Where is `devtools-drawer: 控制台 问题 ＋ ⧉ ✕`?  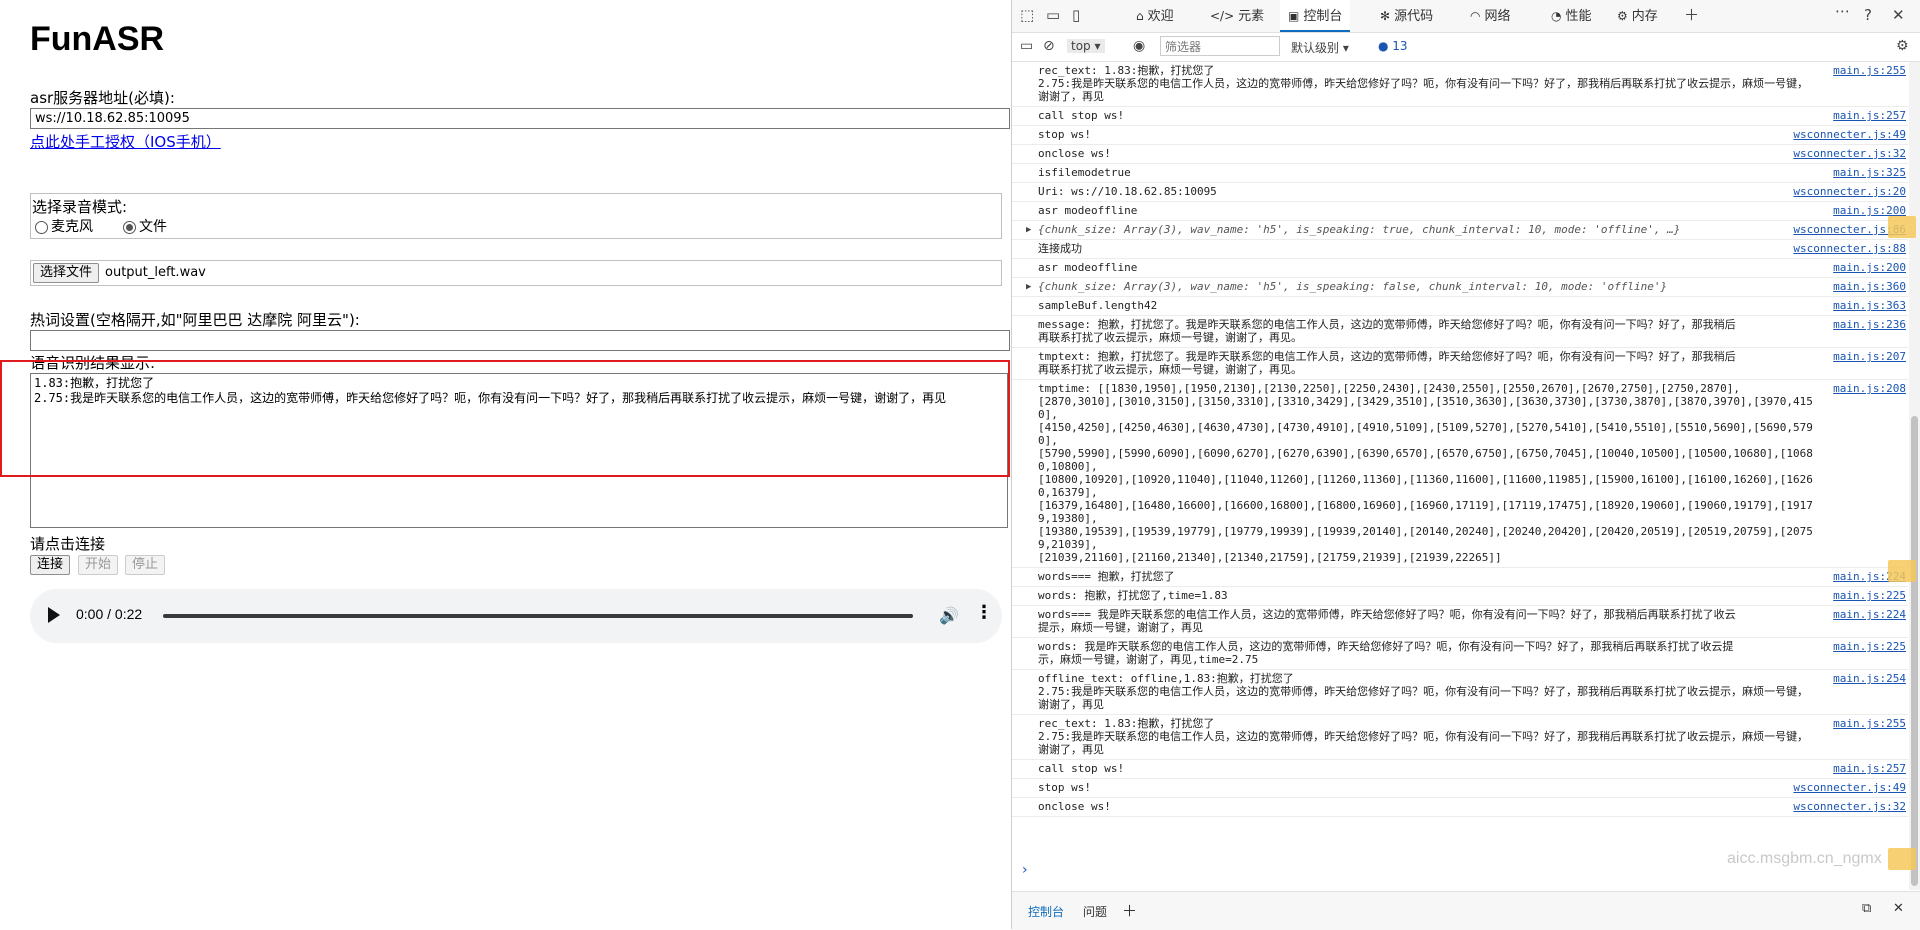
devtools-drawer: 控制台 问题 ＋ ⧉ ✕ is located at coordinates (1466, 910).